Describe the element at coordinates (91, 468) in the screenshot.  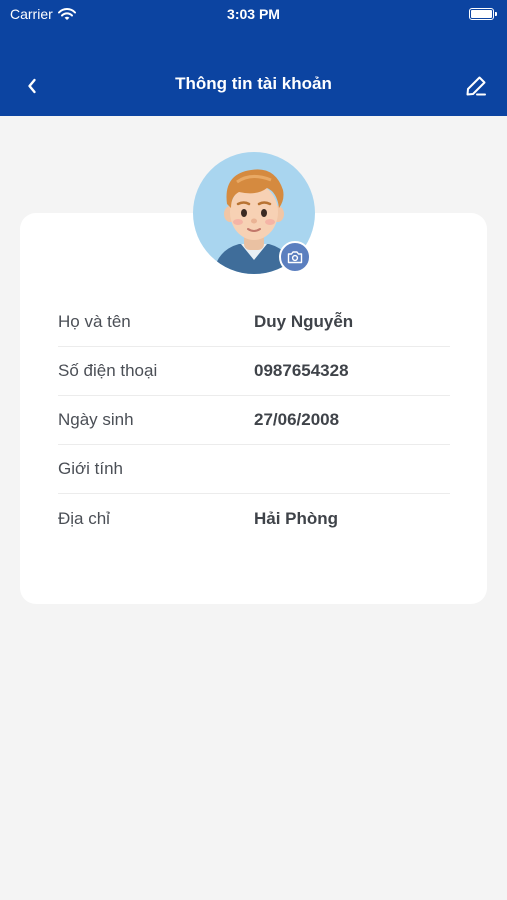
I see `gender-label: Giới tính` at that location.